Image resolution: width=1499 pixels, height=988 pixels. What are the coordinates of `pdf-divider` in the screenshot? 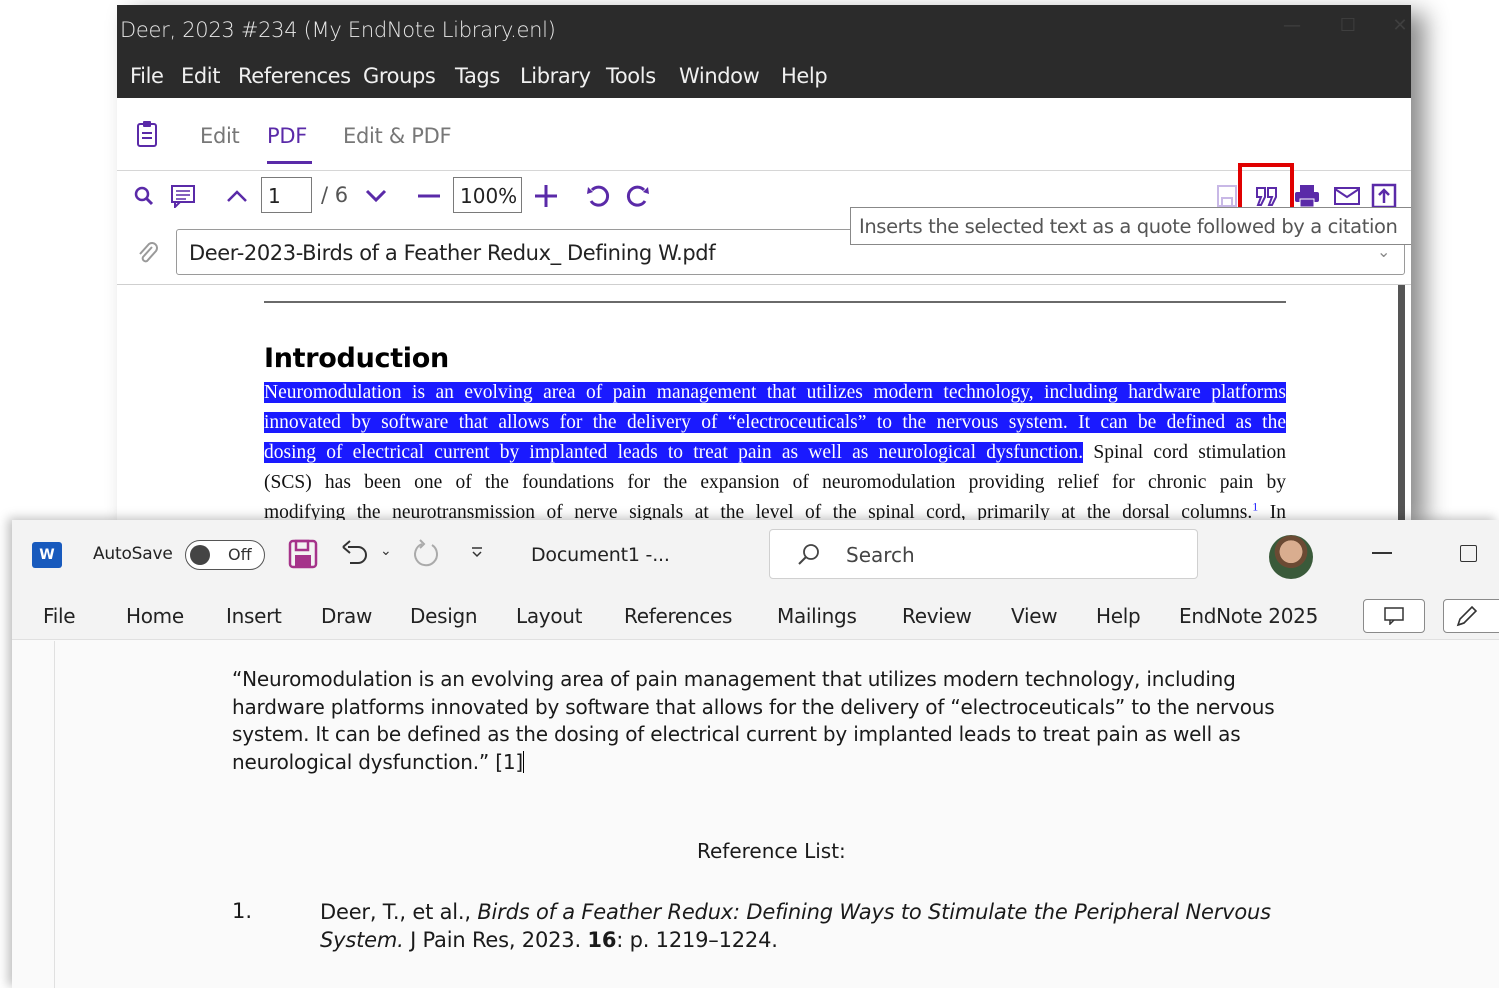 It's located at (775, 302).